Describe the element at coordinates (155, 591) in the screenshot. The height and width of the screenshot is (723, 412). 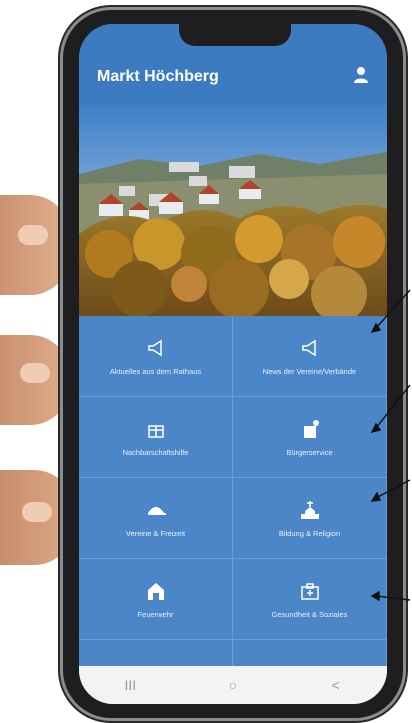
I see `firehouse-icon` at that location.